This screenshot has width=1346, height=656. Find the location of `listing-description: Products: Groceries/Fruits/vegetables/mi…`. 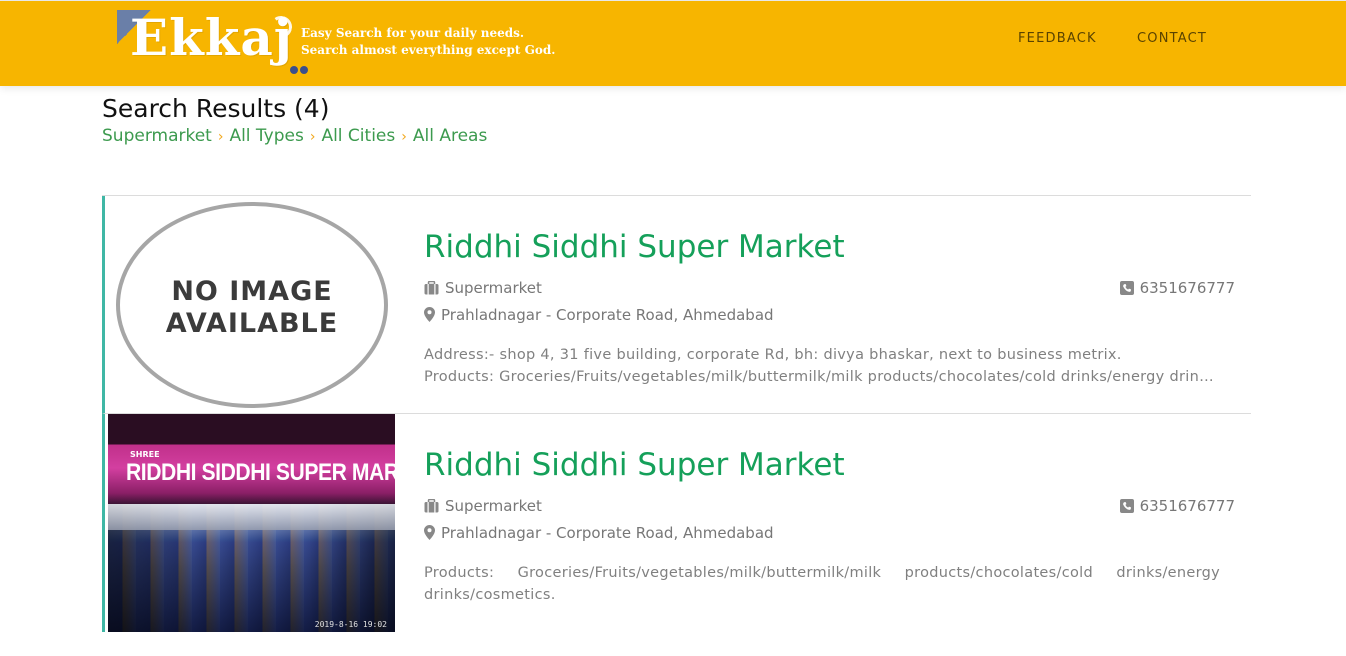

listing-description: Products: Groceries/Fruits/vegetables/mi… is located at coordinates (822, 584).